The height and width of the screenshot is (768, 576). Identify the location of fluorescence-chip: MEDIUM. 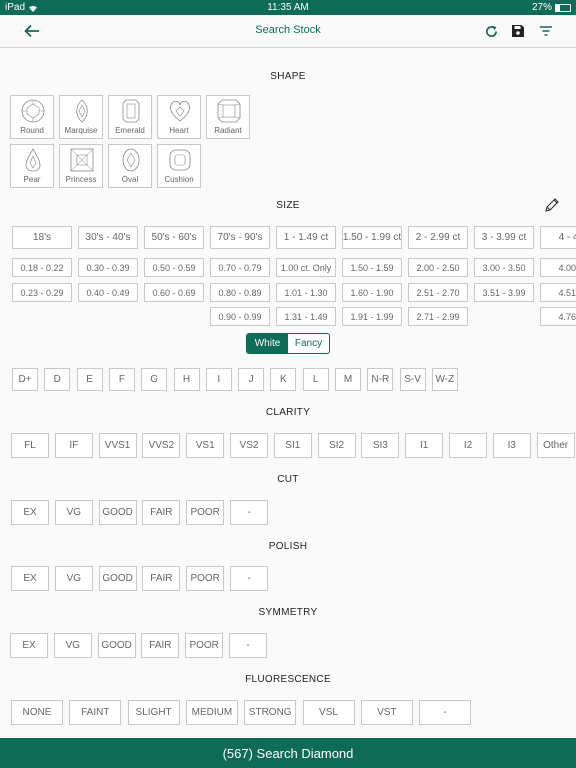
(211, 712).